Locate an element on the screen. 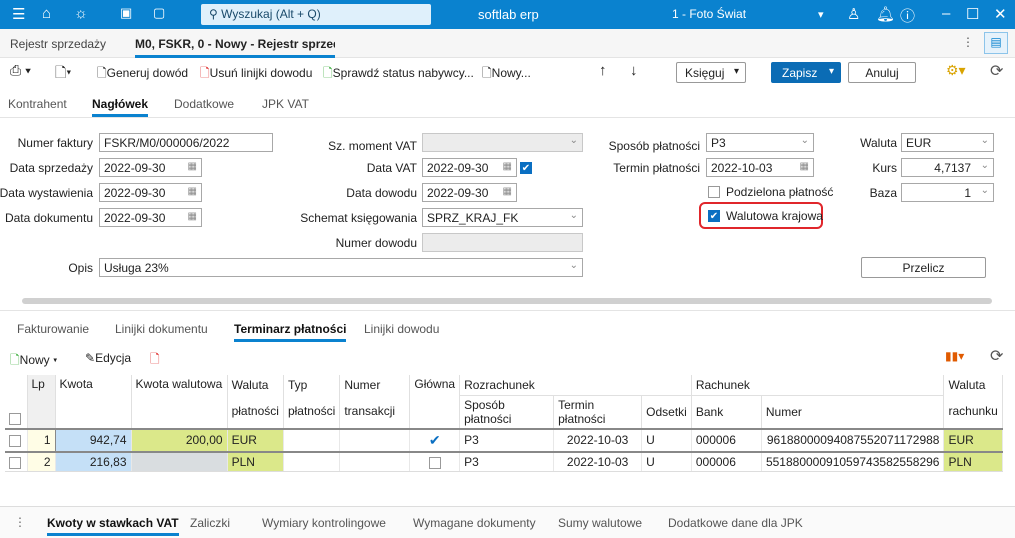  settings-icon: ⚙▾ is located at coordinates (956, 70).